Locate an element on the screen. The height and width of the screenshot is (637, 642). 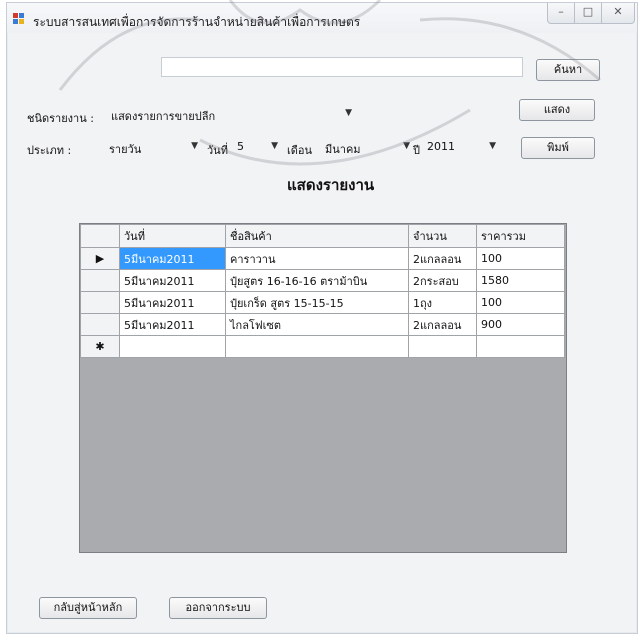
exit-button: ออกจากระบบ is located at coordinates (218, 608).